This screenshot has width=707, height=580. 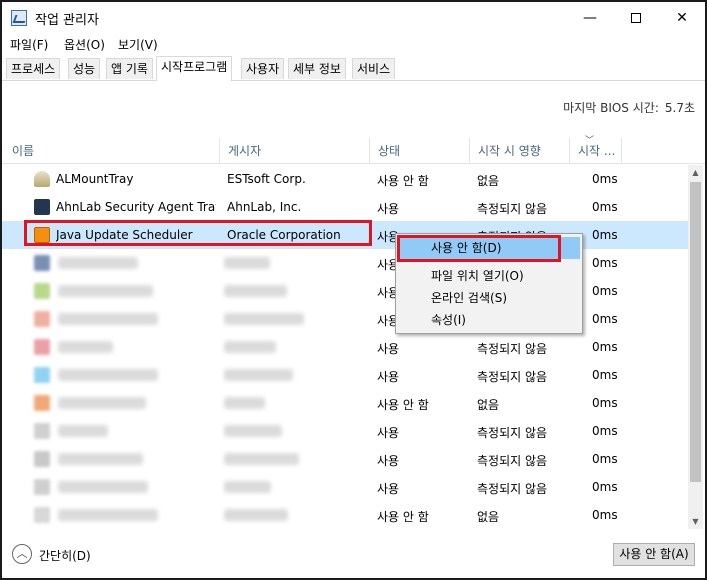 I want to click on tab-processes: 프로세스, so click(x=33, y=68).